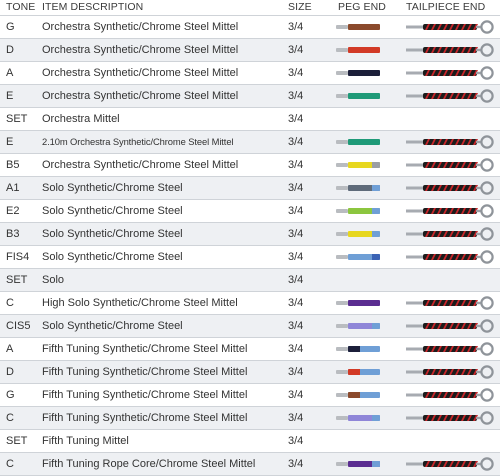 This screenshot has width=500, height=476. What do you see at coordinates (13, 165) in the screenshot?
I see `tone-cell: B5` at bounding box center [13, 165].